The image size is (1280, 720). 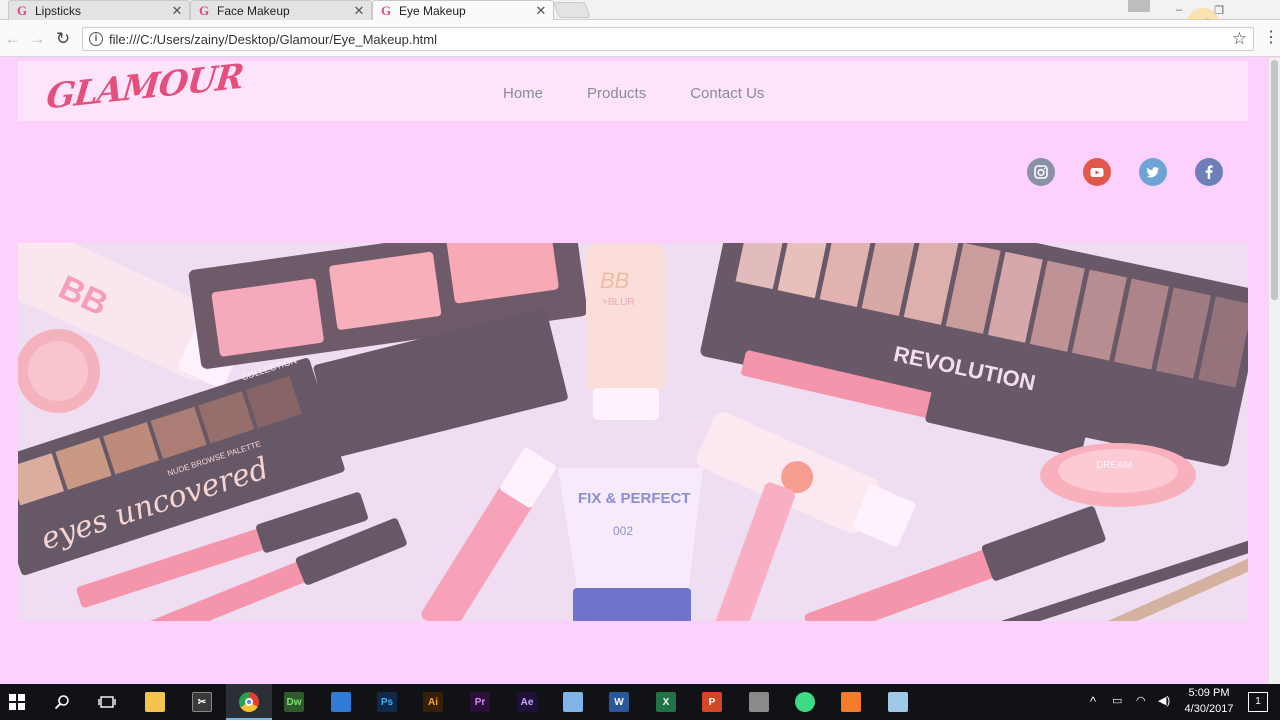 What do you see at coordinates (1117, 700) in the screenshot?
I see `network-icon: ▭` at bounding box center [1117, 700].